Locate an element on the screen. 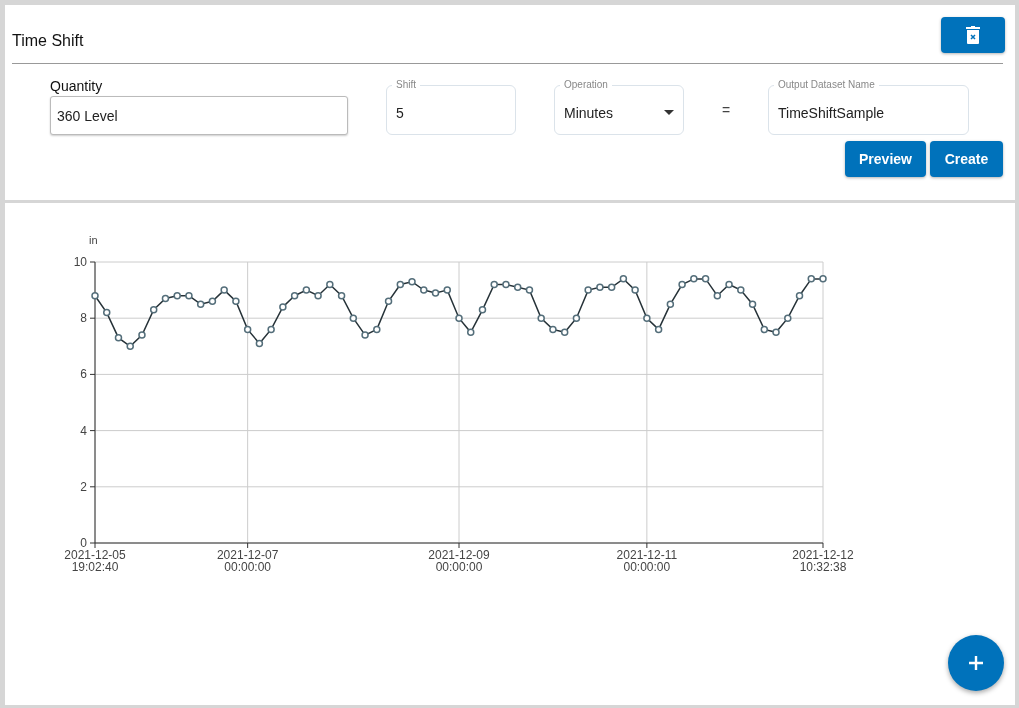  output-name-field: Output Dataset Name TimeShiftSample is located at coordinates (868, 106).